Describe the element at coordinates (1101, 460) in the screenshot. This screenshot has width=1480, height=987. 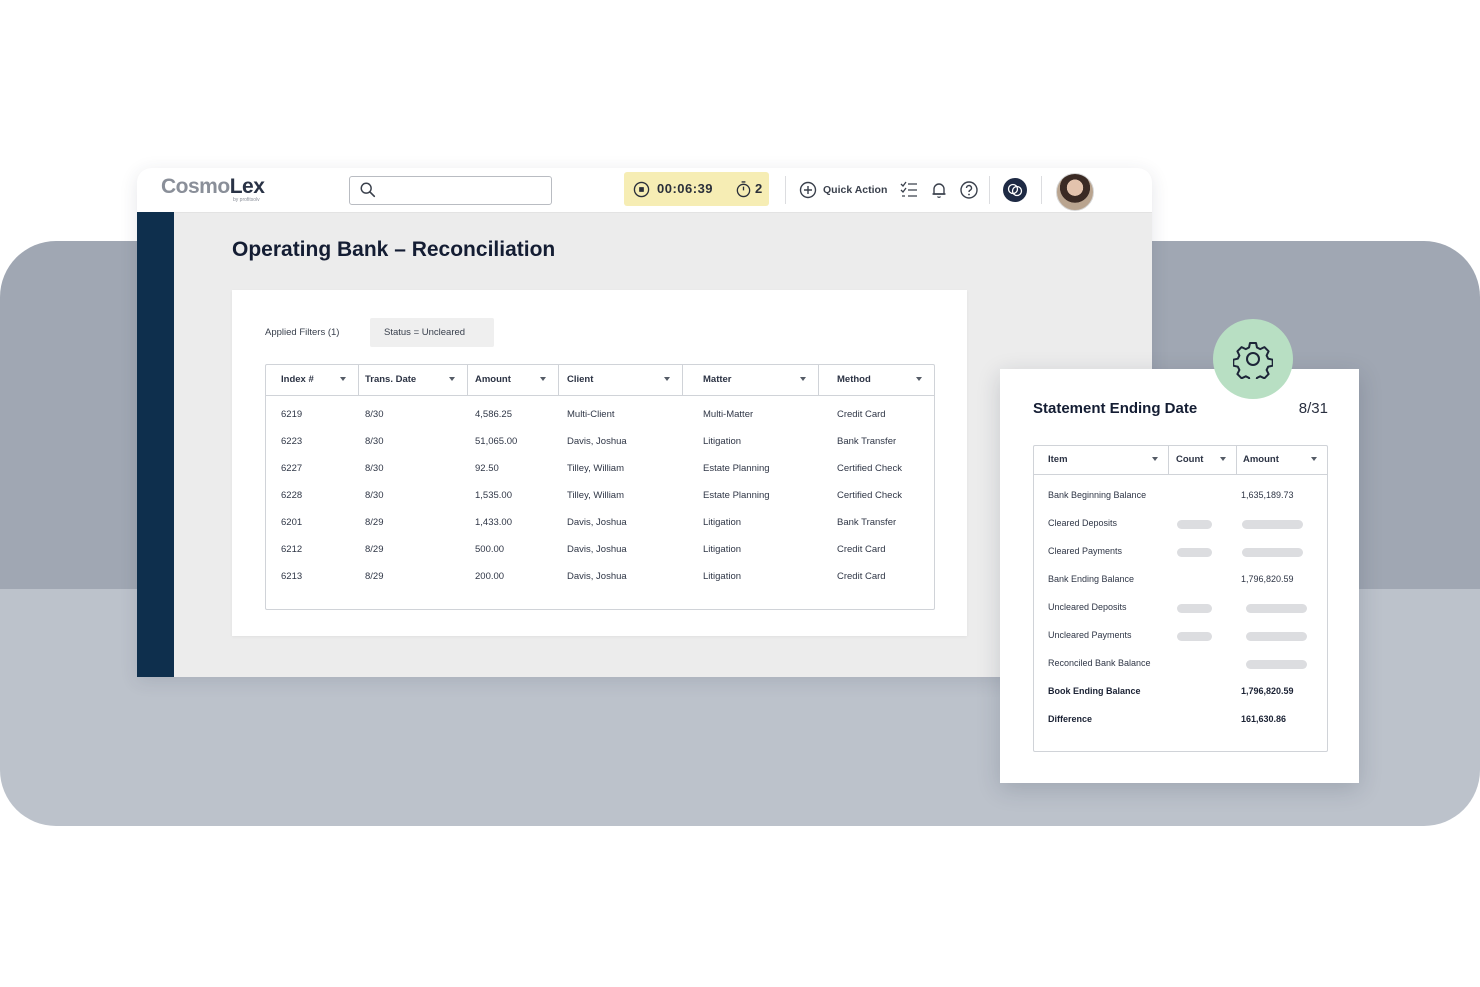
I see `column-header-item: Item` at that location.